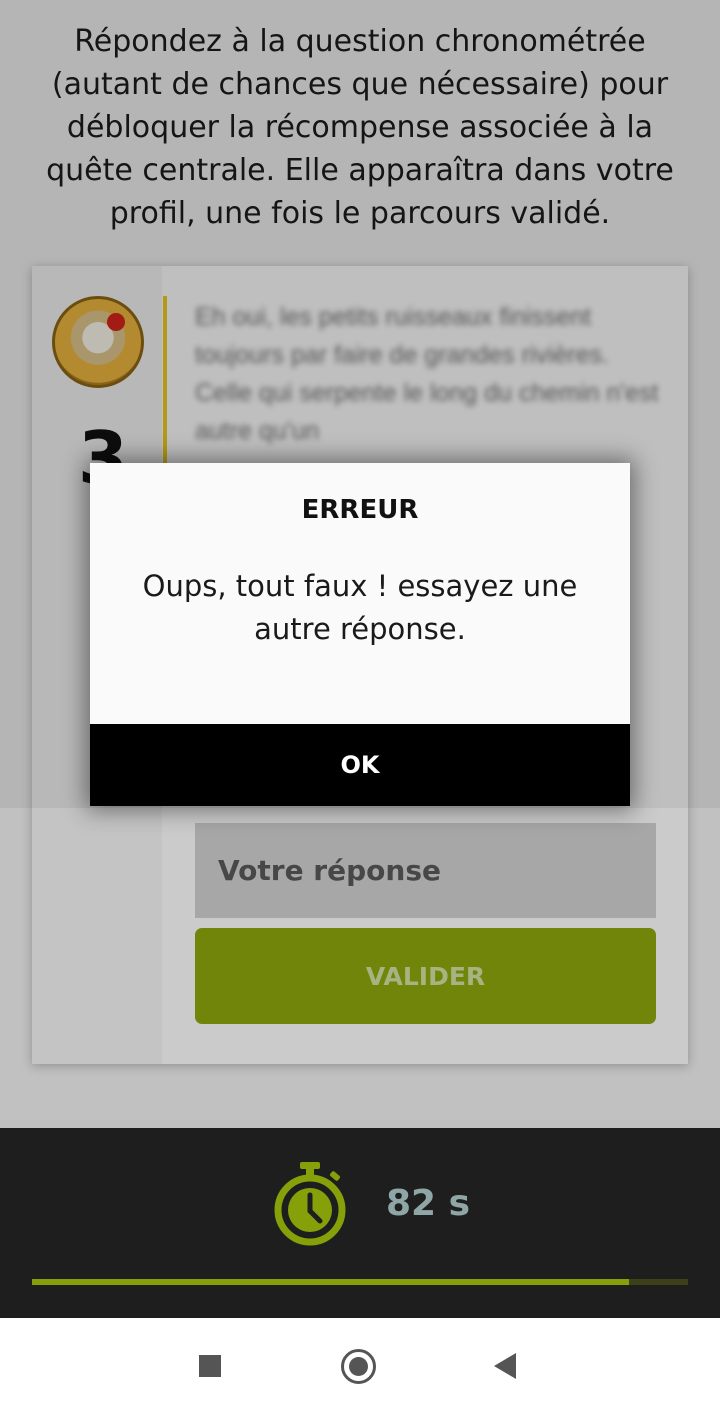 The image size is (720, 1414). Describe the element at coordinates (210, 1366) in the screenshot. I see `recent-apps-icon` at that location.